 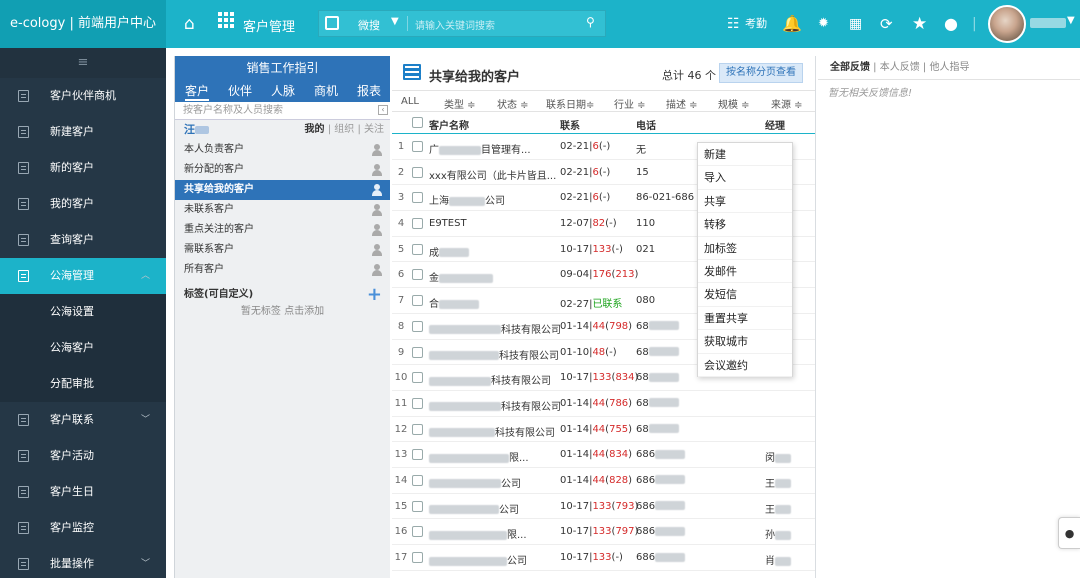 What do you see at coordinates (603, 404) in the screenshot?
I see `table-row: 11 科技有限公司 01-14|44(786) 68` at bounding box center [603, 404].